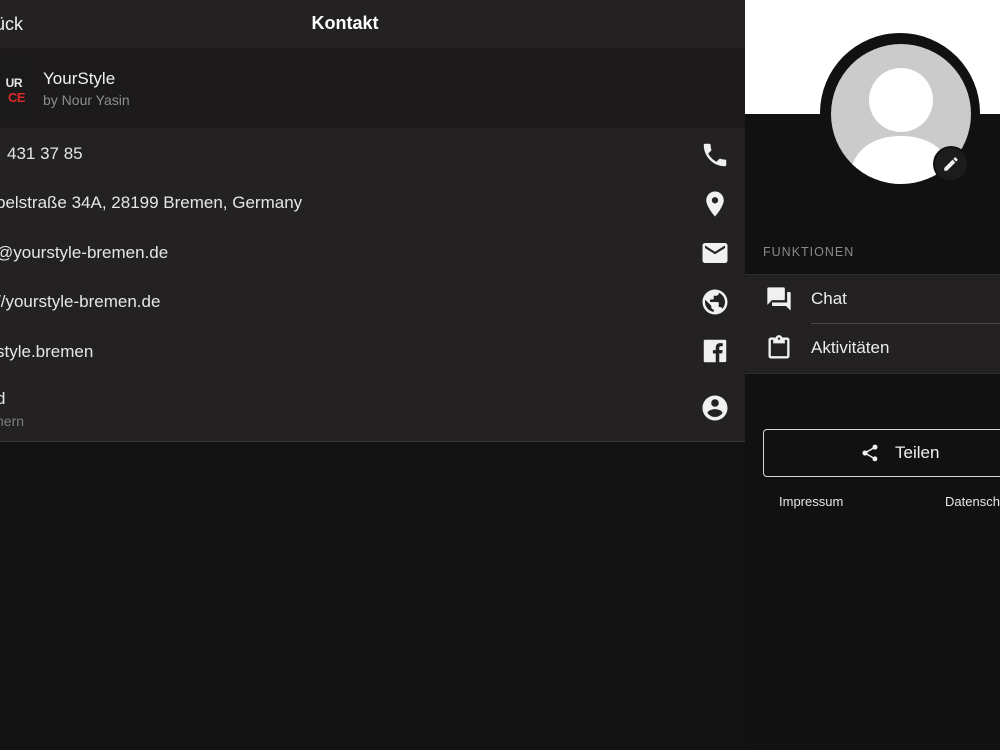  I want to click on clipboard-icon, so click(779, 348).